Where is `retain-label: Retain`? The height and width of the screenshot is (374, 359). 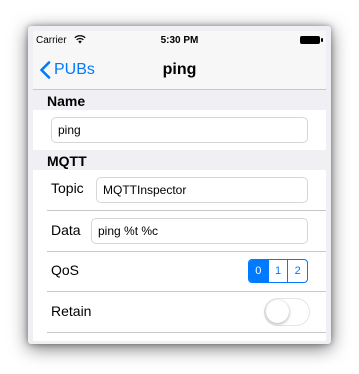 retain-label: Retain is located at coordinates (71, 311).